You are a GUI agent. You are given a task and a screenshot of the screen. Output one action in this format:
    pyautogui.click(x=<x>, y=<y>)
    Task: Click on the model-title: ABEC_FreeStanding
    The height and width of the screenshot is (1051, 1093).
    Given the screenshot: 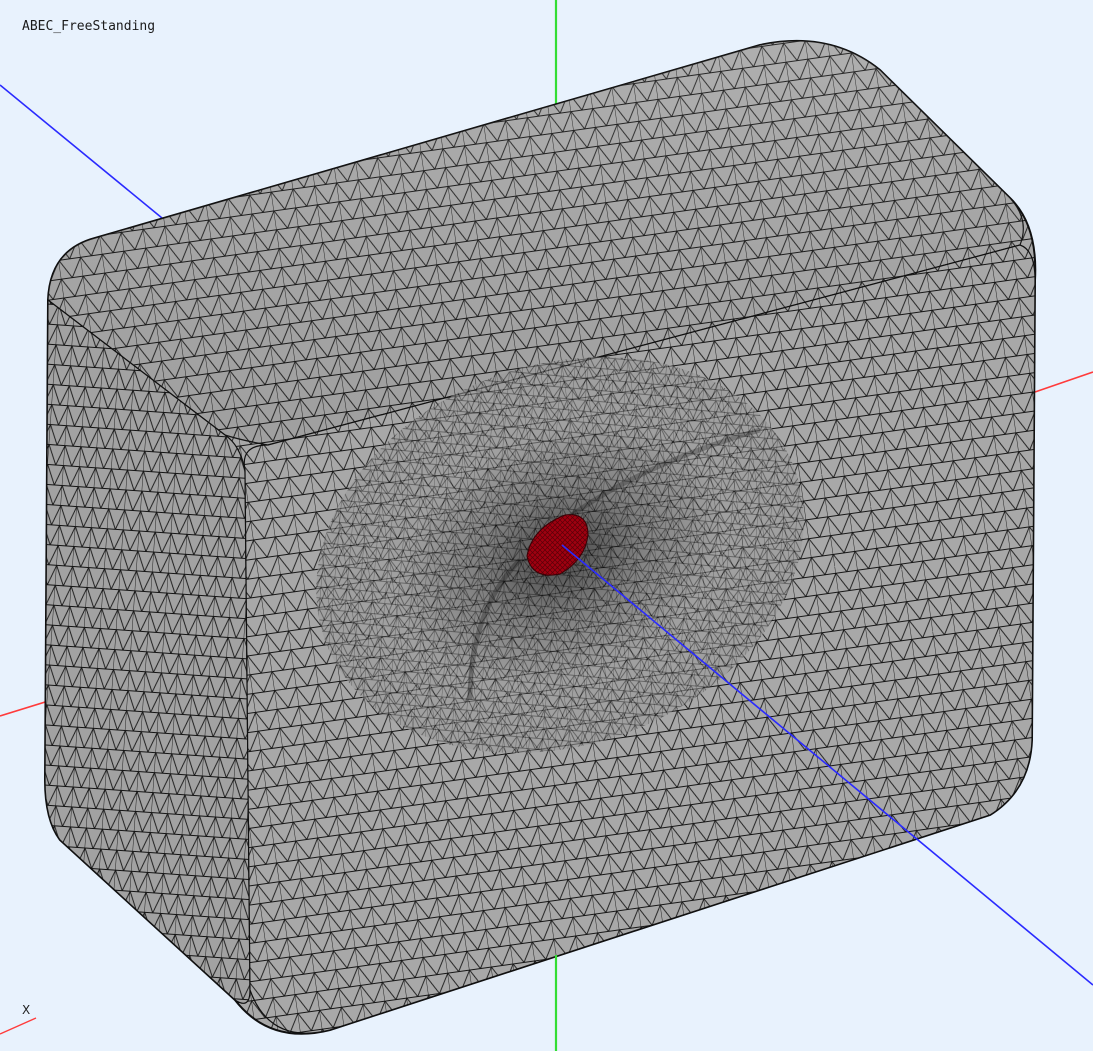 What is the action you would take?
    pyautogui.click(x=89, y=26)
    